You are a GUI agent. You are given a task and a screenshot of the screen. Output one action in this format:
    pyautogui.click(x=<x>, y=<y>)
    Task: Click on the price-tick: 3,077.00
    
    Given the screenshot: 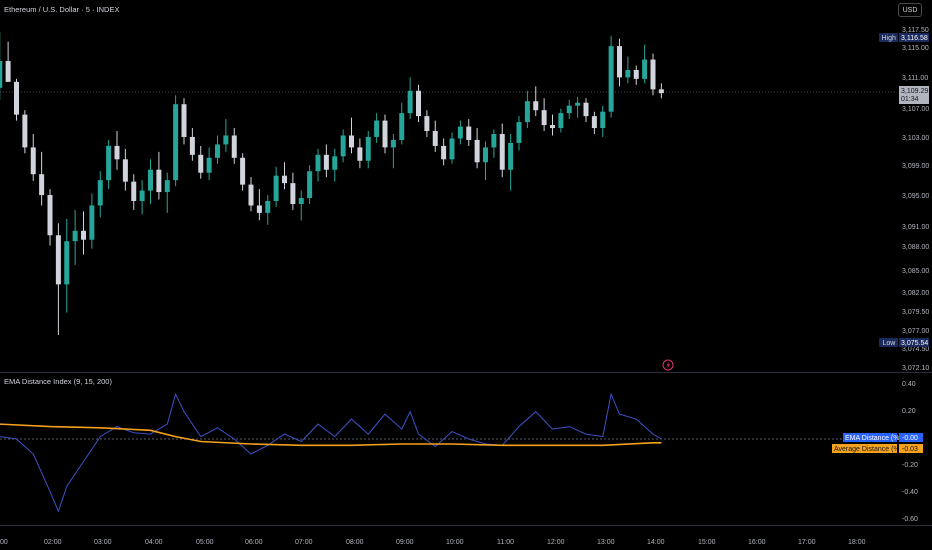 What is the action you would take?
    pyautogui.click(x=915, y=331)
    